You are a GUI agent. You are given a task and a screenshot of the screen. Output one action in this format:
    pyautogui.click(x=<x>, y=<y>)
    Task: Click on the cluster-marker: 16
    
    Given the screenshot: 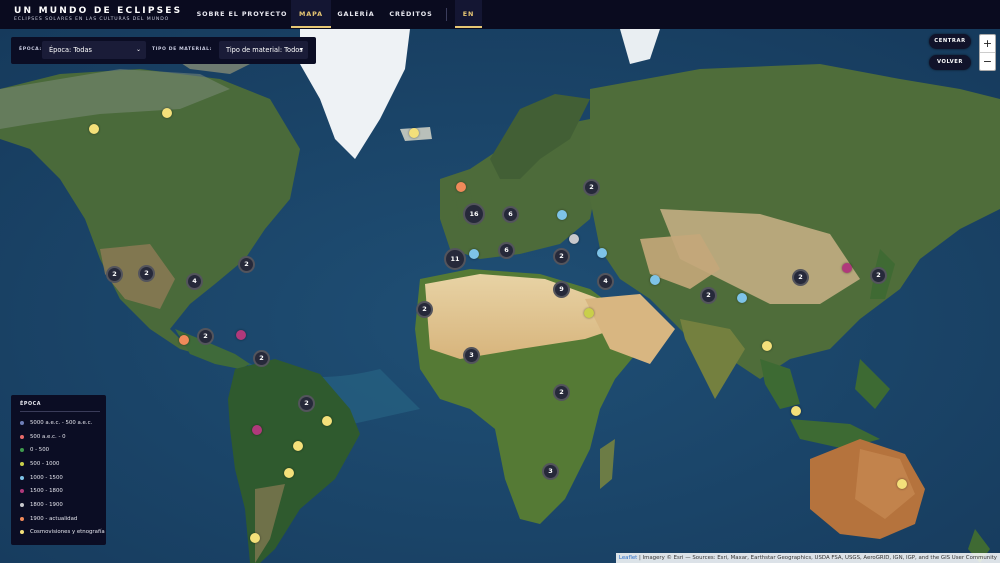 What is the action you would take?
    pyautogui.click(x=474, y=214)
    